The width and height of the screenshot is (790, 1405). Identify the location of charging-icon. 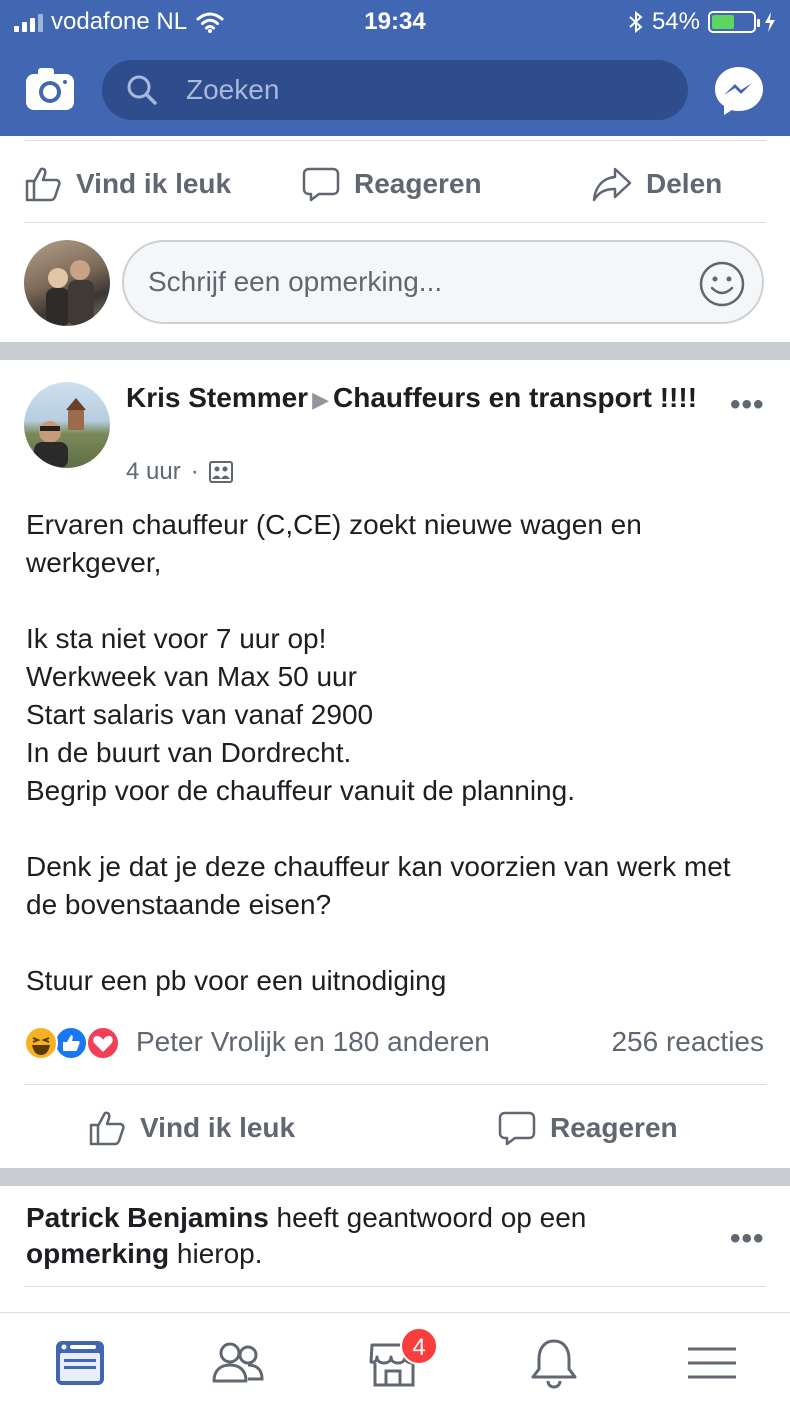
(770, 22).